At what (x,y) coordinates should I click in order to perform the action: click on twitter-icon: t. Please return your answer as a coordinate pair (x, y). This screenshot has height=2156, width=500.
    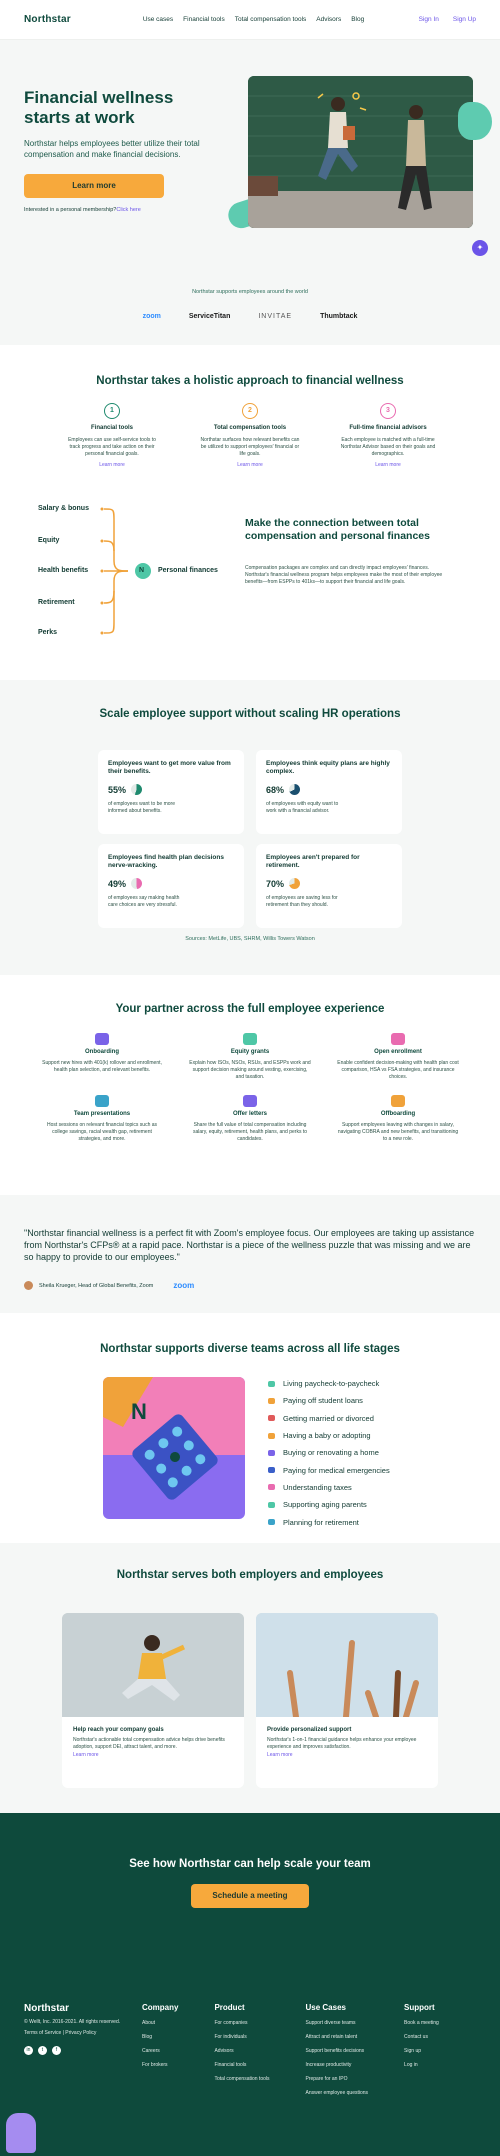
    Looking at the image, I should click on (42, 2050).